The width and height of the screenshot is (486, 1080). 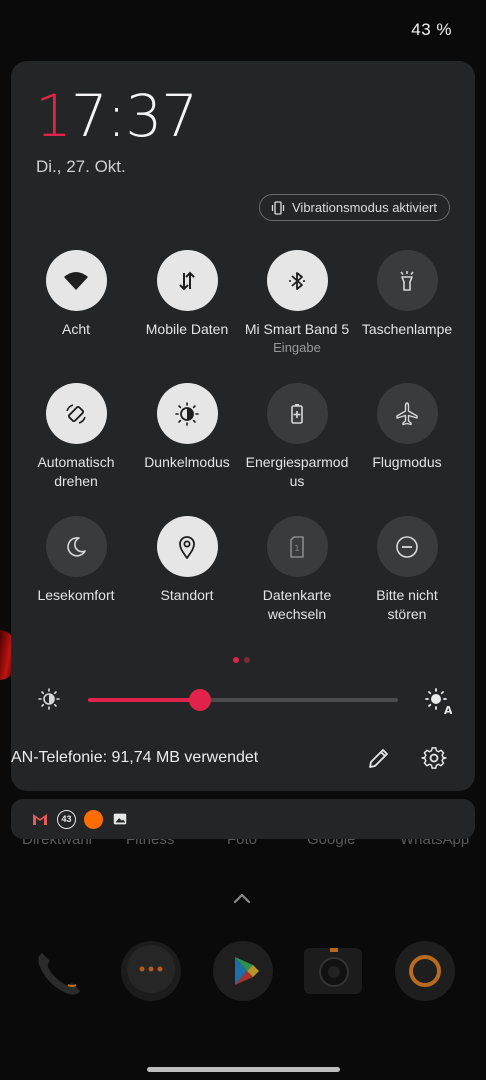 I want to click on tile-location-label: Standort, so click(x=187, y=595).